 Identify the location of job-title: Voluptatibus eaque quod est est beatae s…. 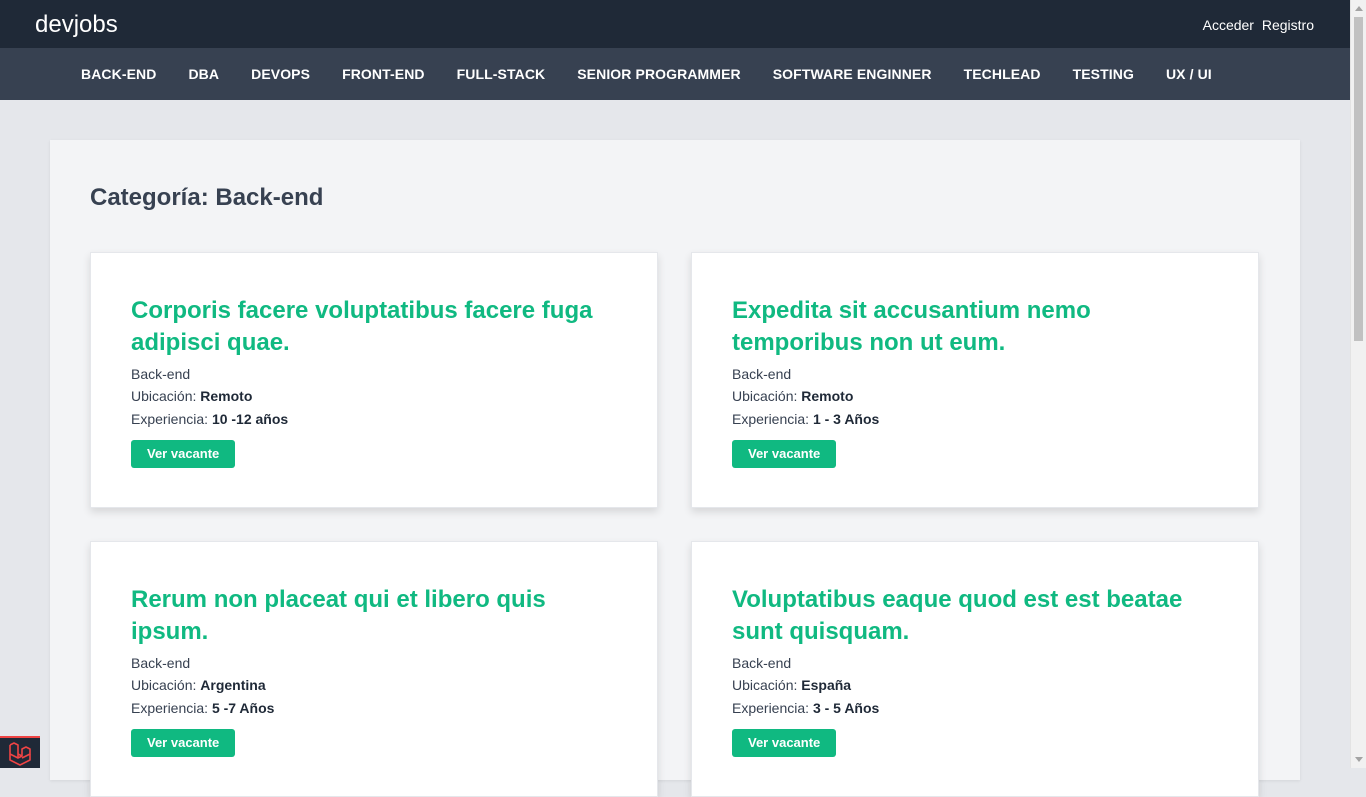
(957, 615).